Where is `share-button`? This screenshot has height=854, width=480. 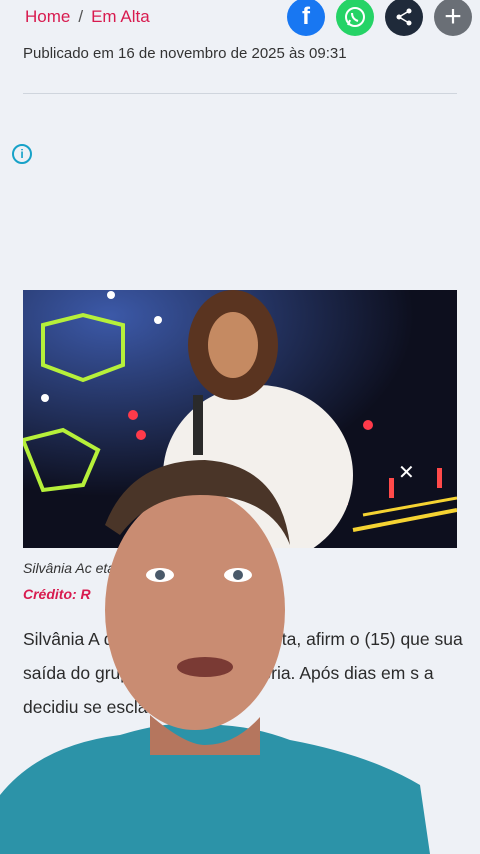 share-button is located at coordinates (404, 18).